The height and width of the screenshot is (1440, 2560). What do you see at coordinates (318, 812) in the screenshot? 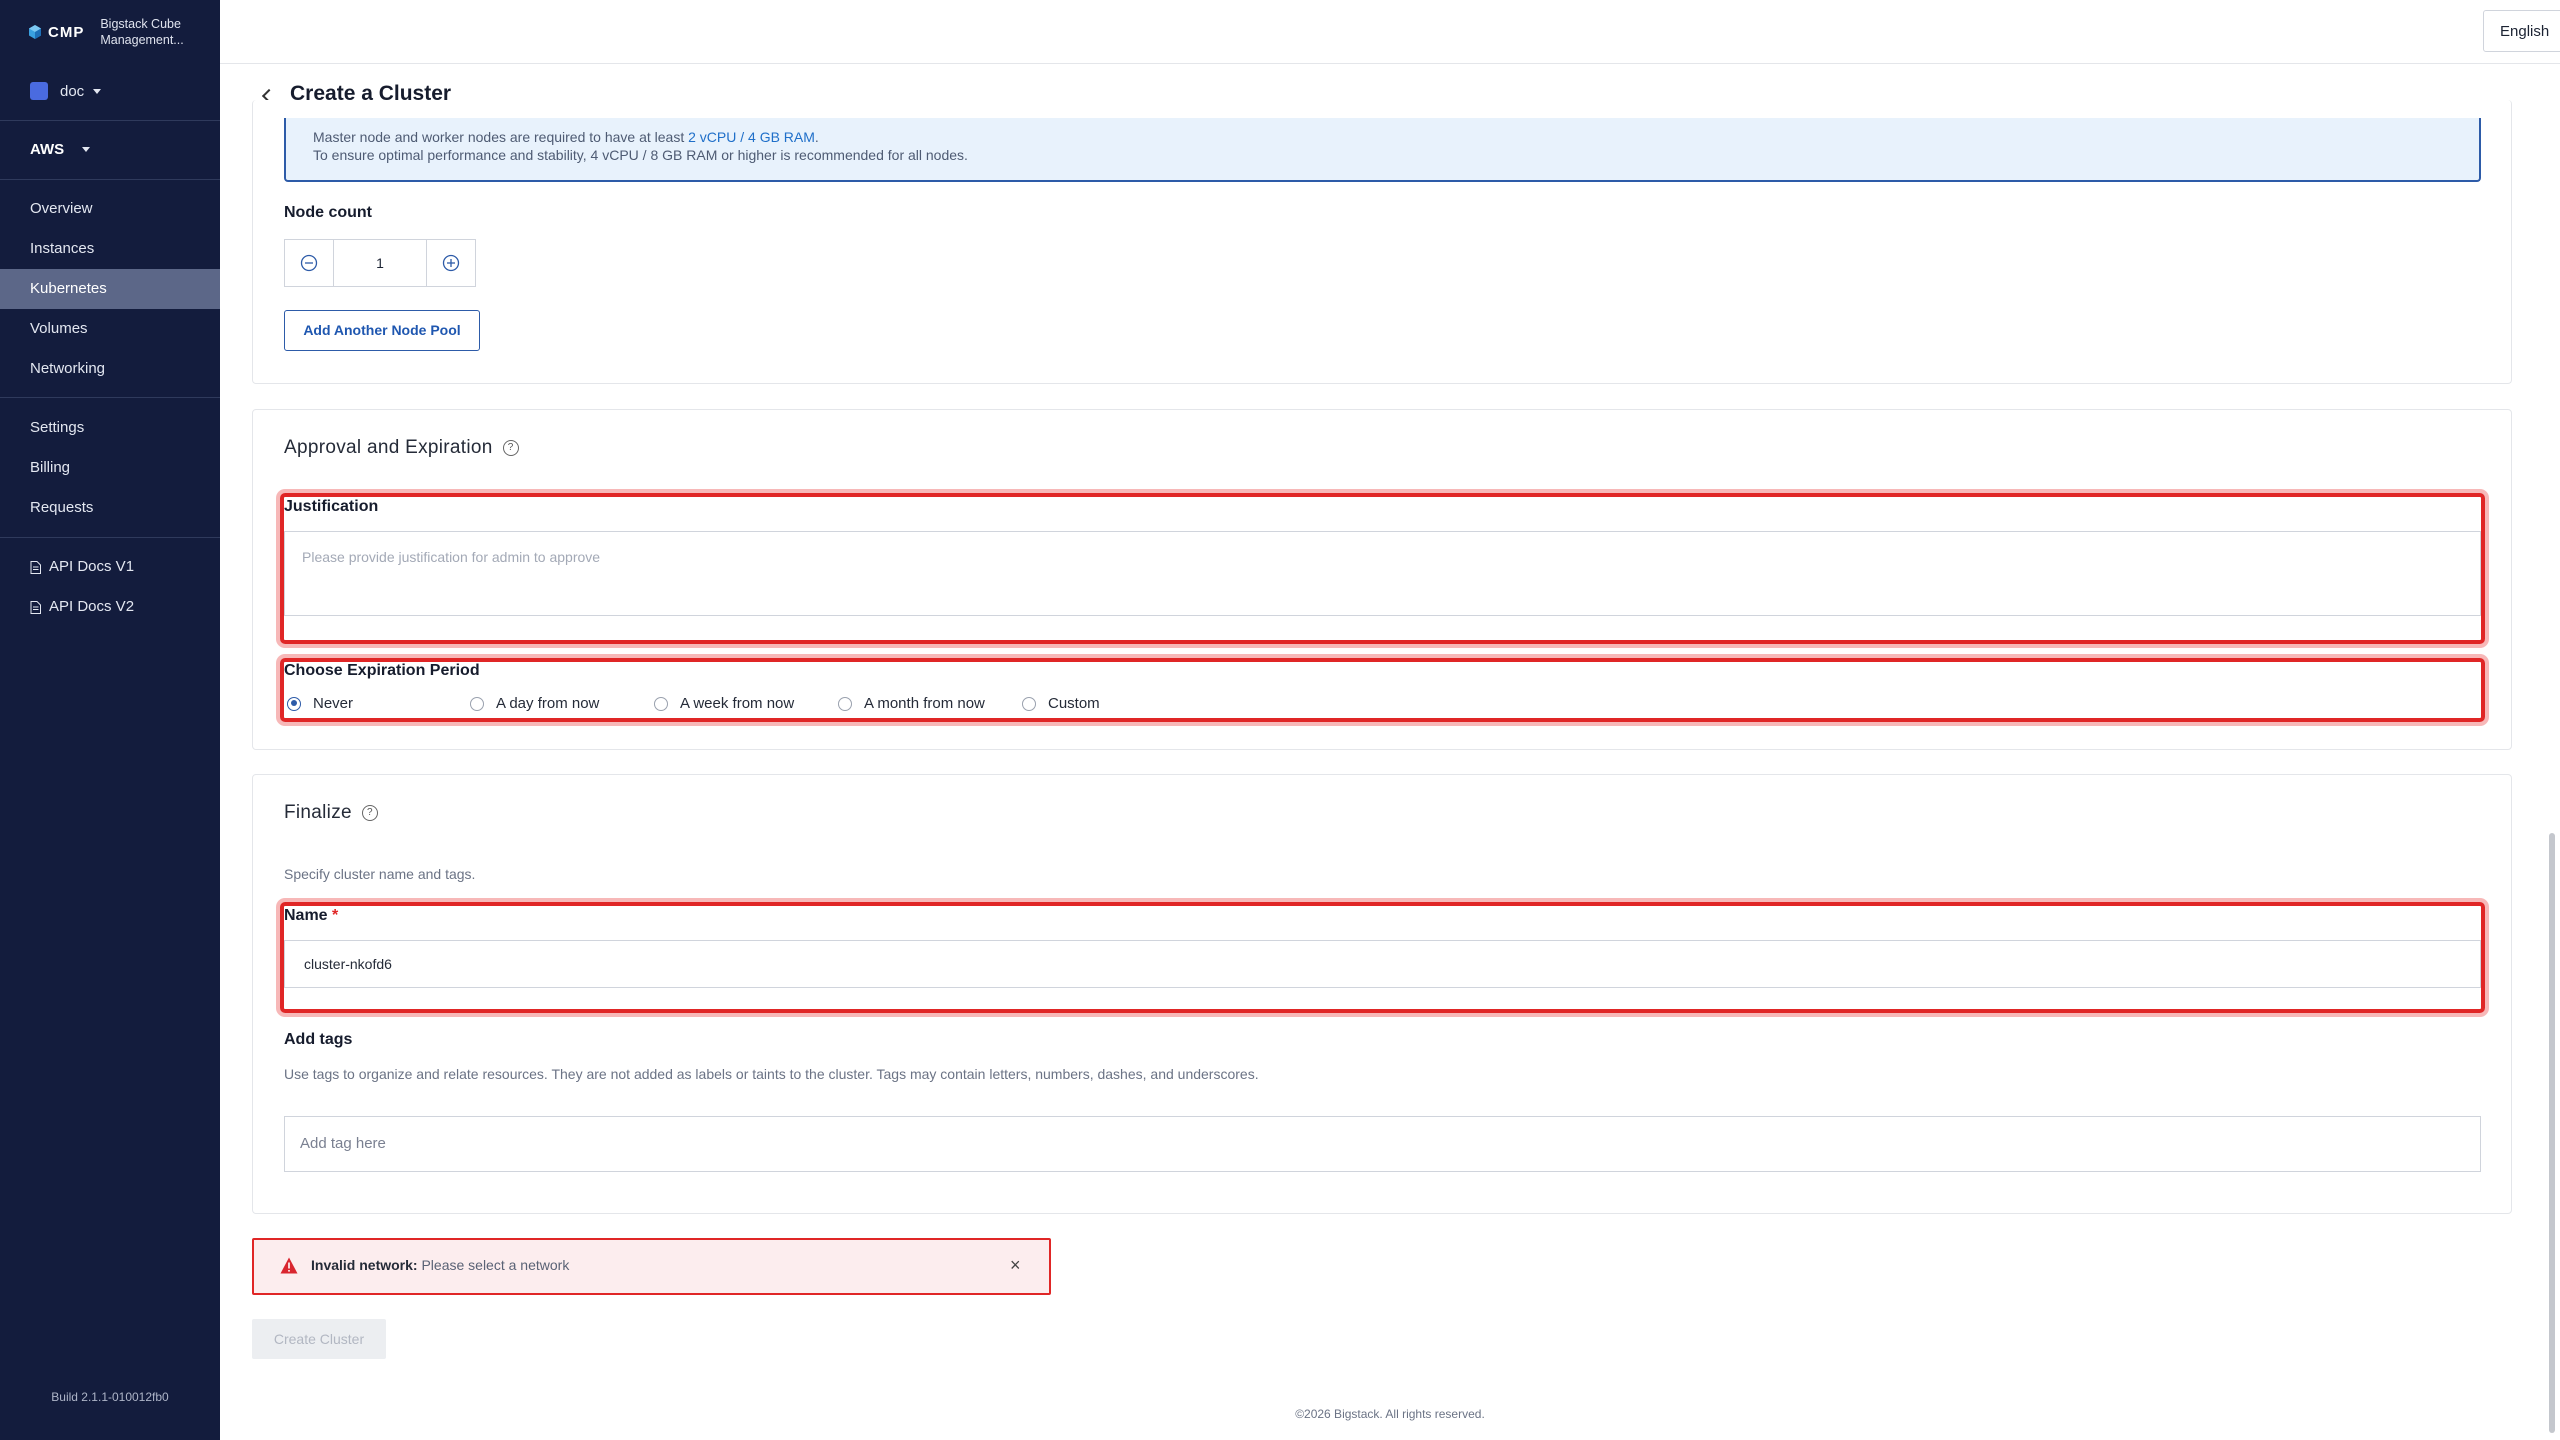
I see `finalize-title-text: Finalize` at bounding box center [318, 812].